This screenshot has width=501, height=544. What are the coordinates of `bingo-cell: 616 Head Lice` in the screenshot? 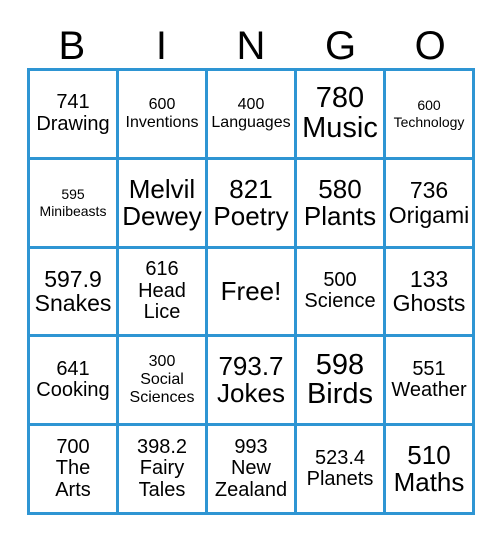 It's located at (163, 293).